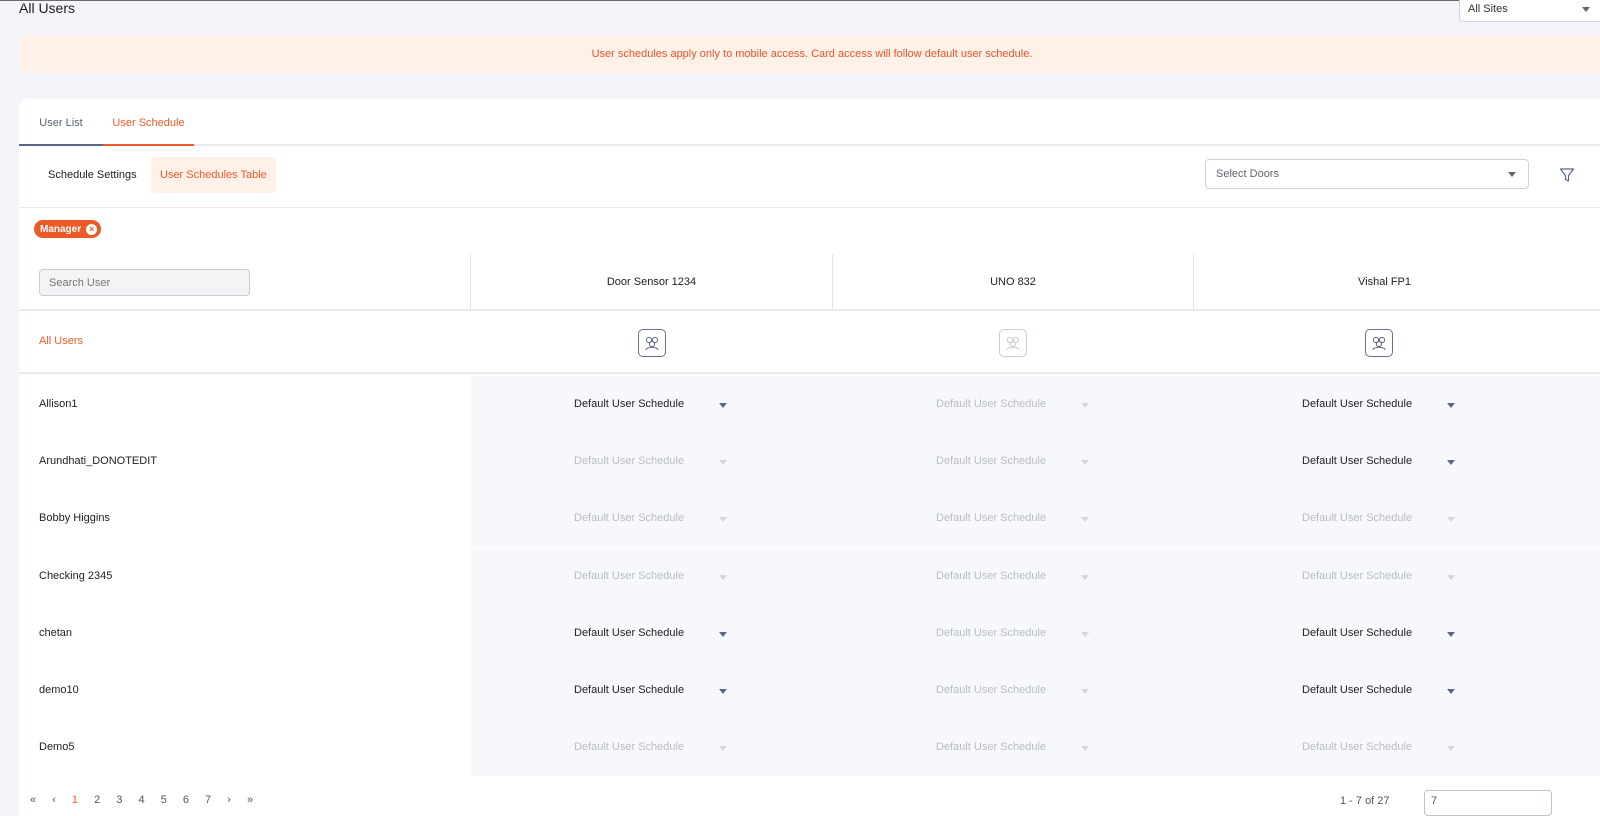 The height and width of the screenshot is (816, 1600). I want to click on filter-icon, so click(1567, 175).